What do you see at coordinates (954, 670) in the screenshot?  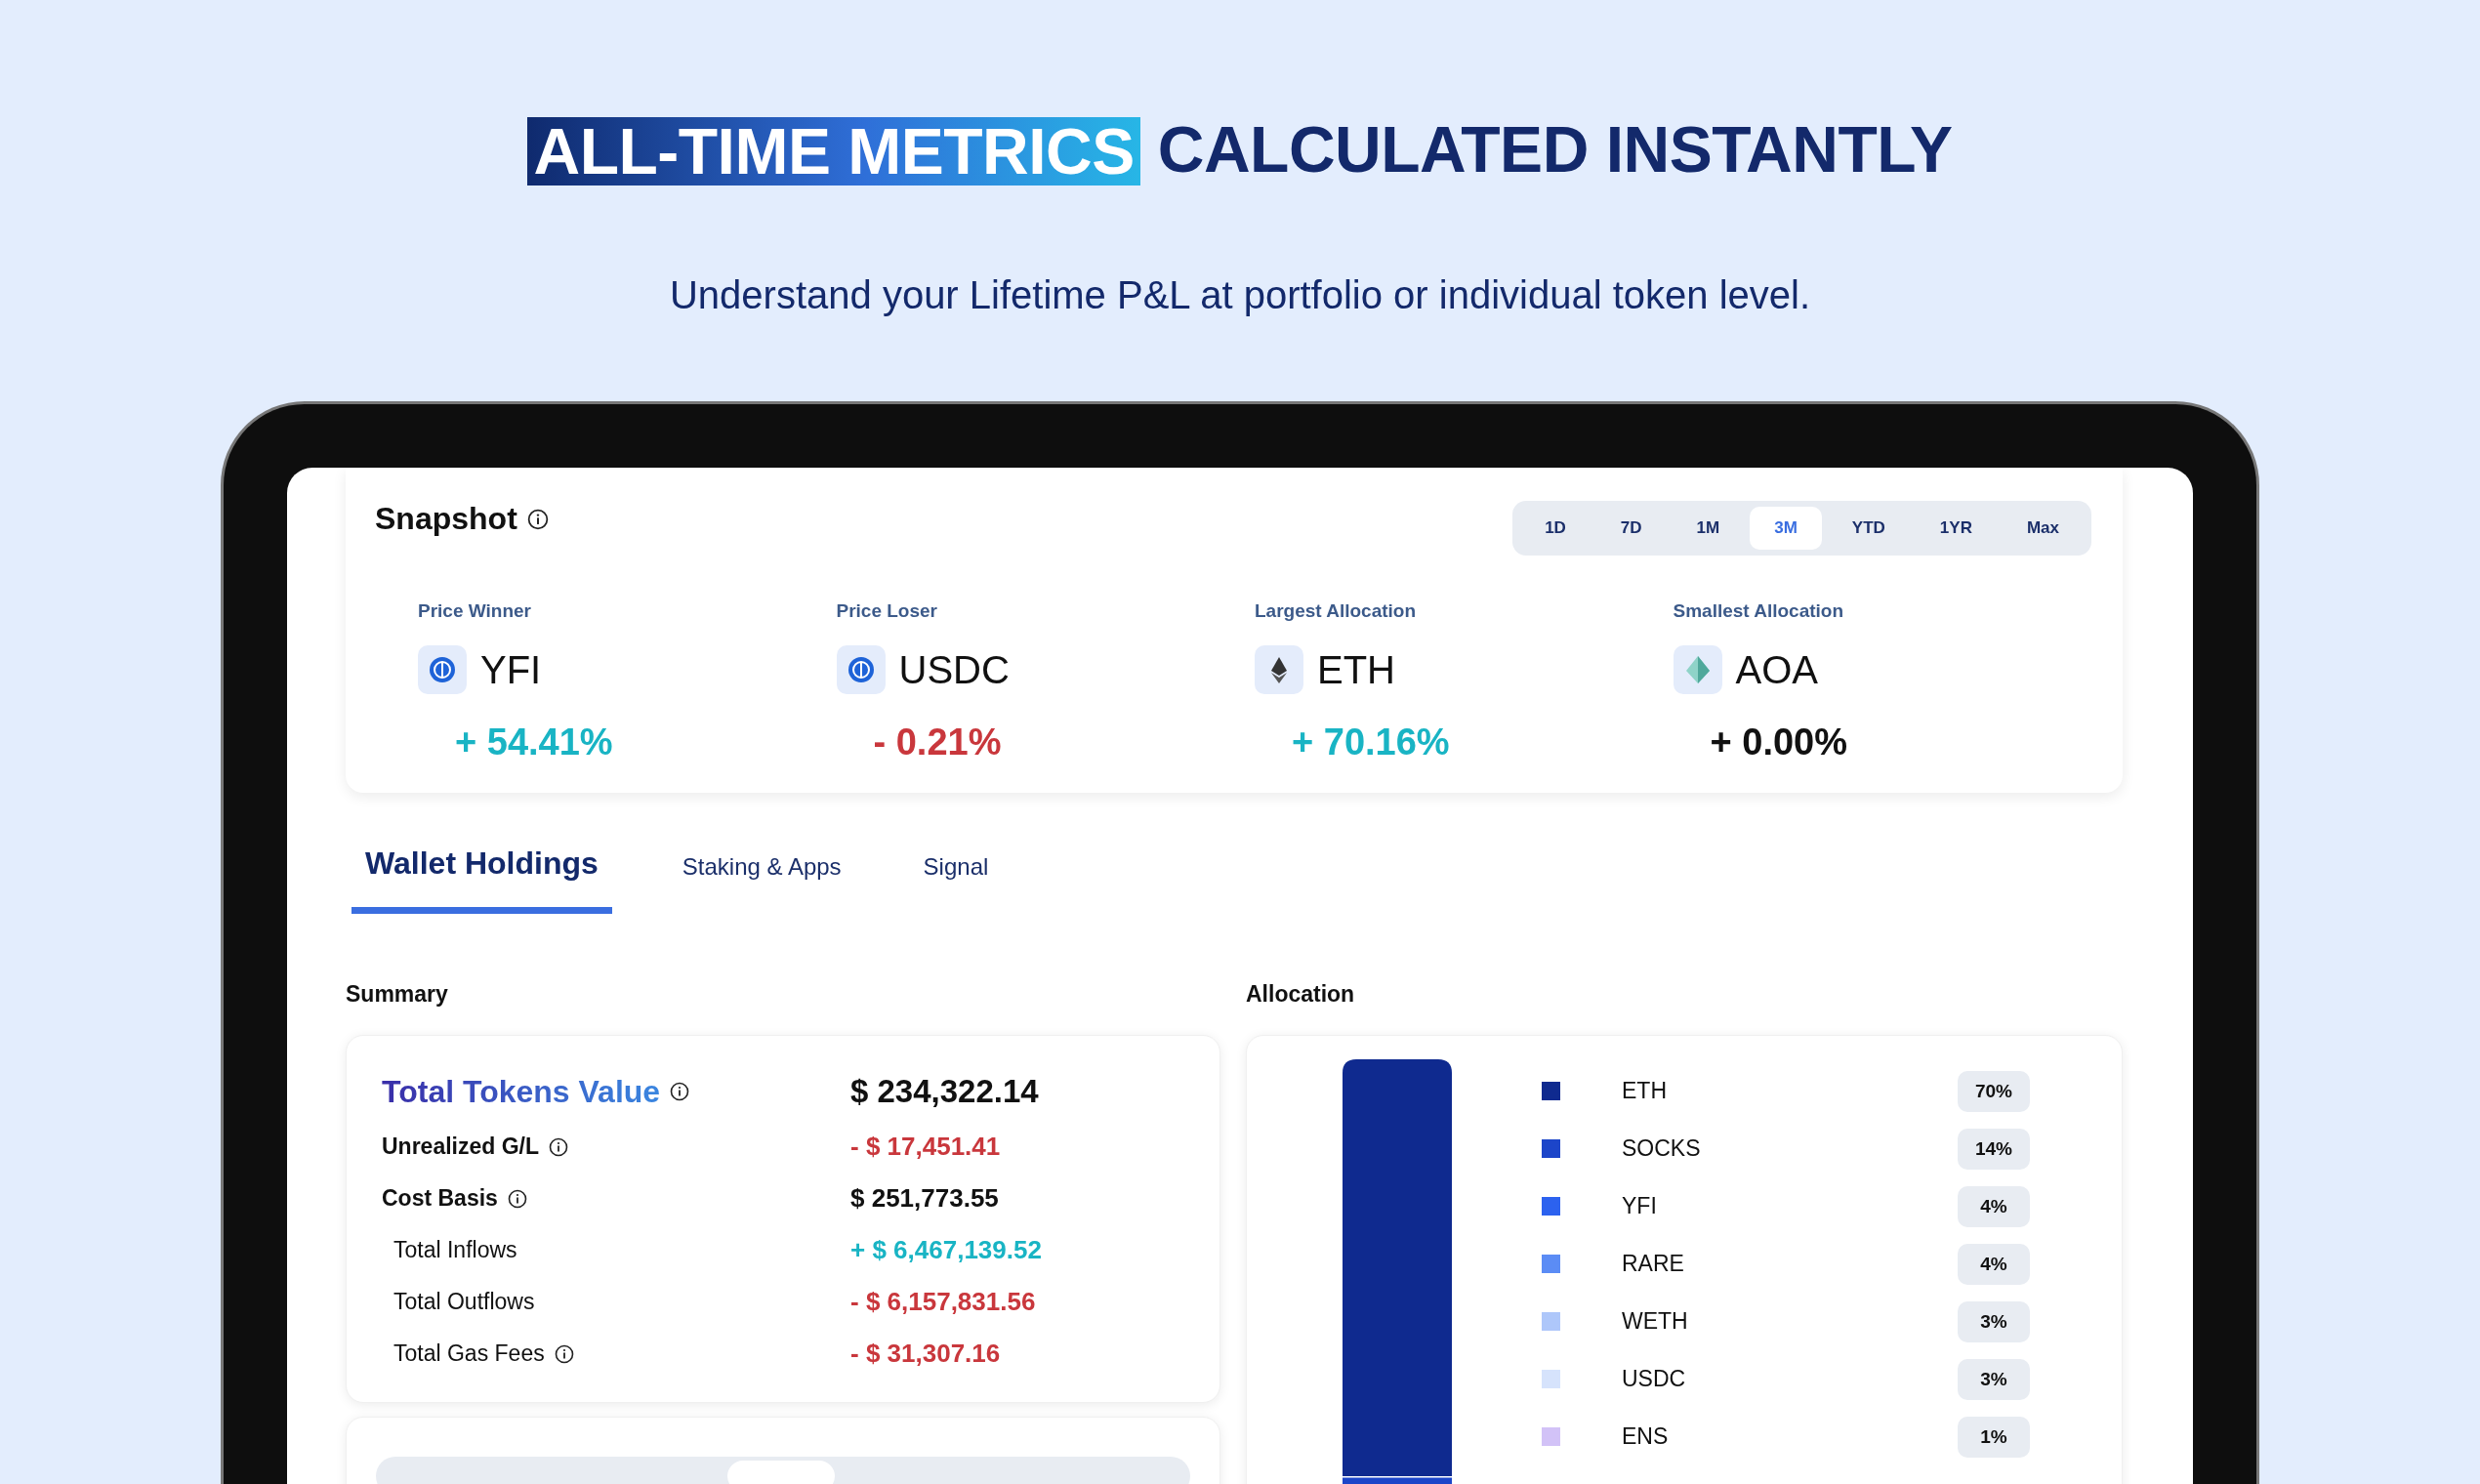 I see `token-name: USDC` at bounding box center [954, 670].